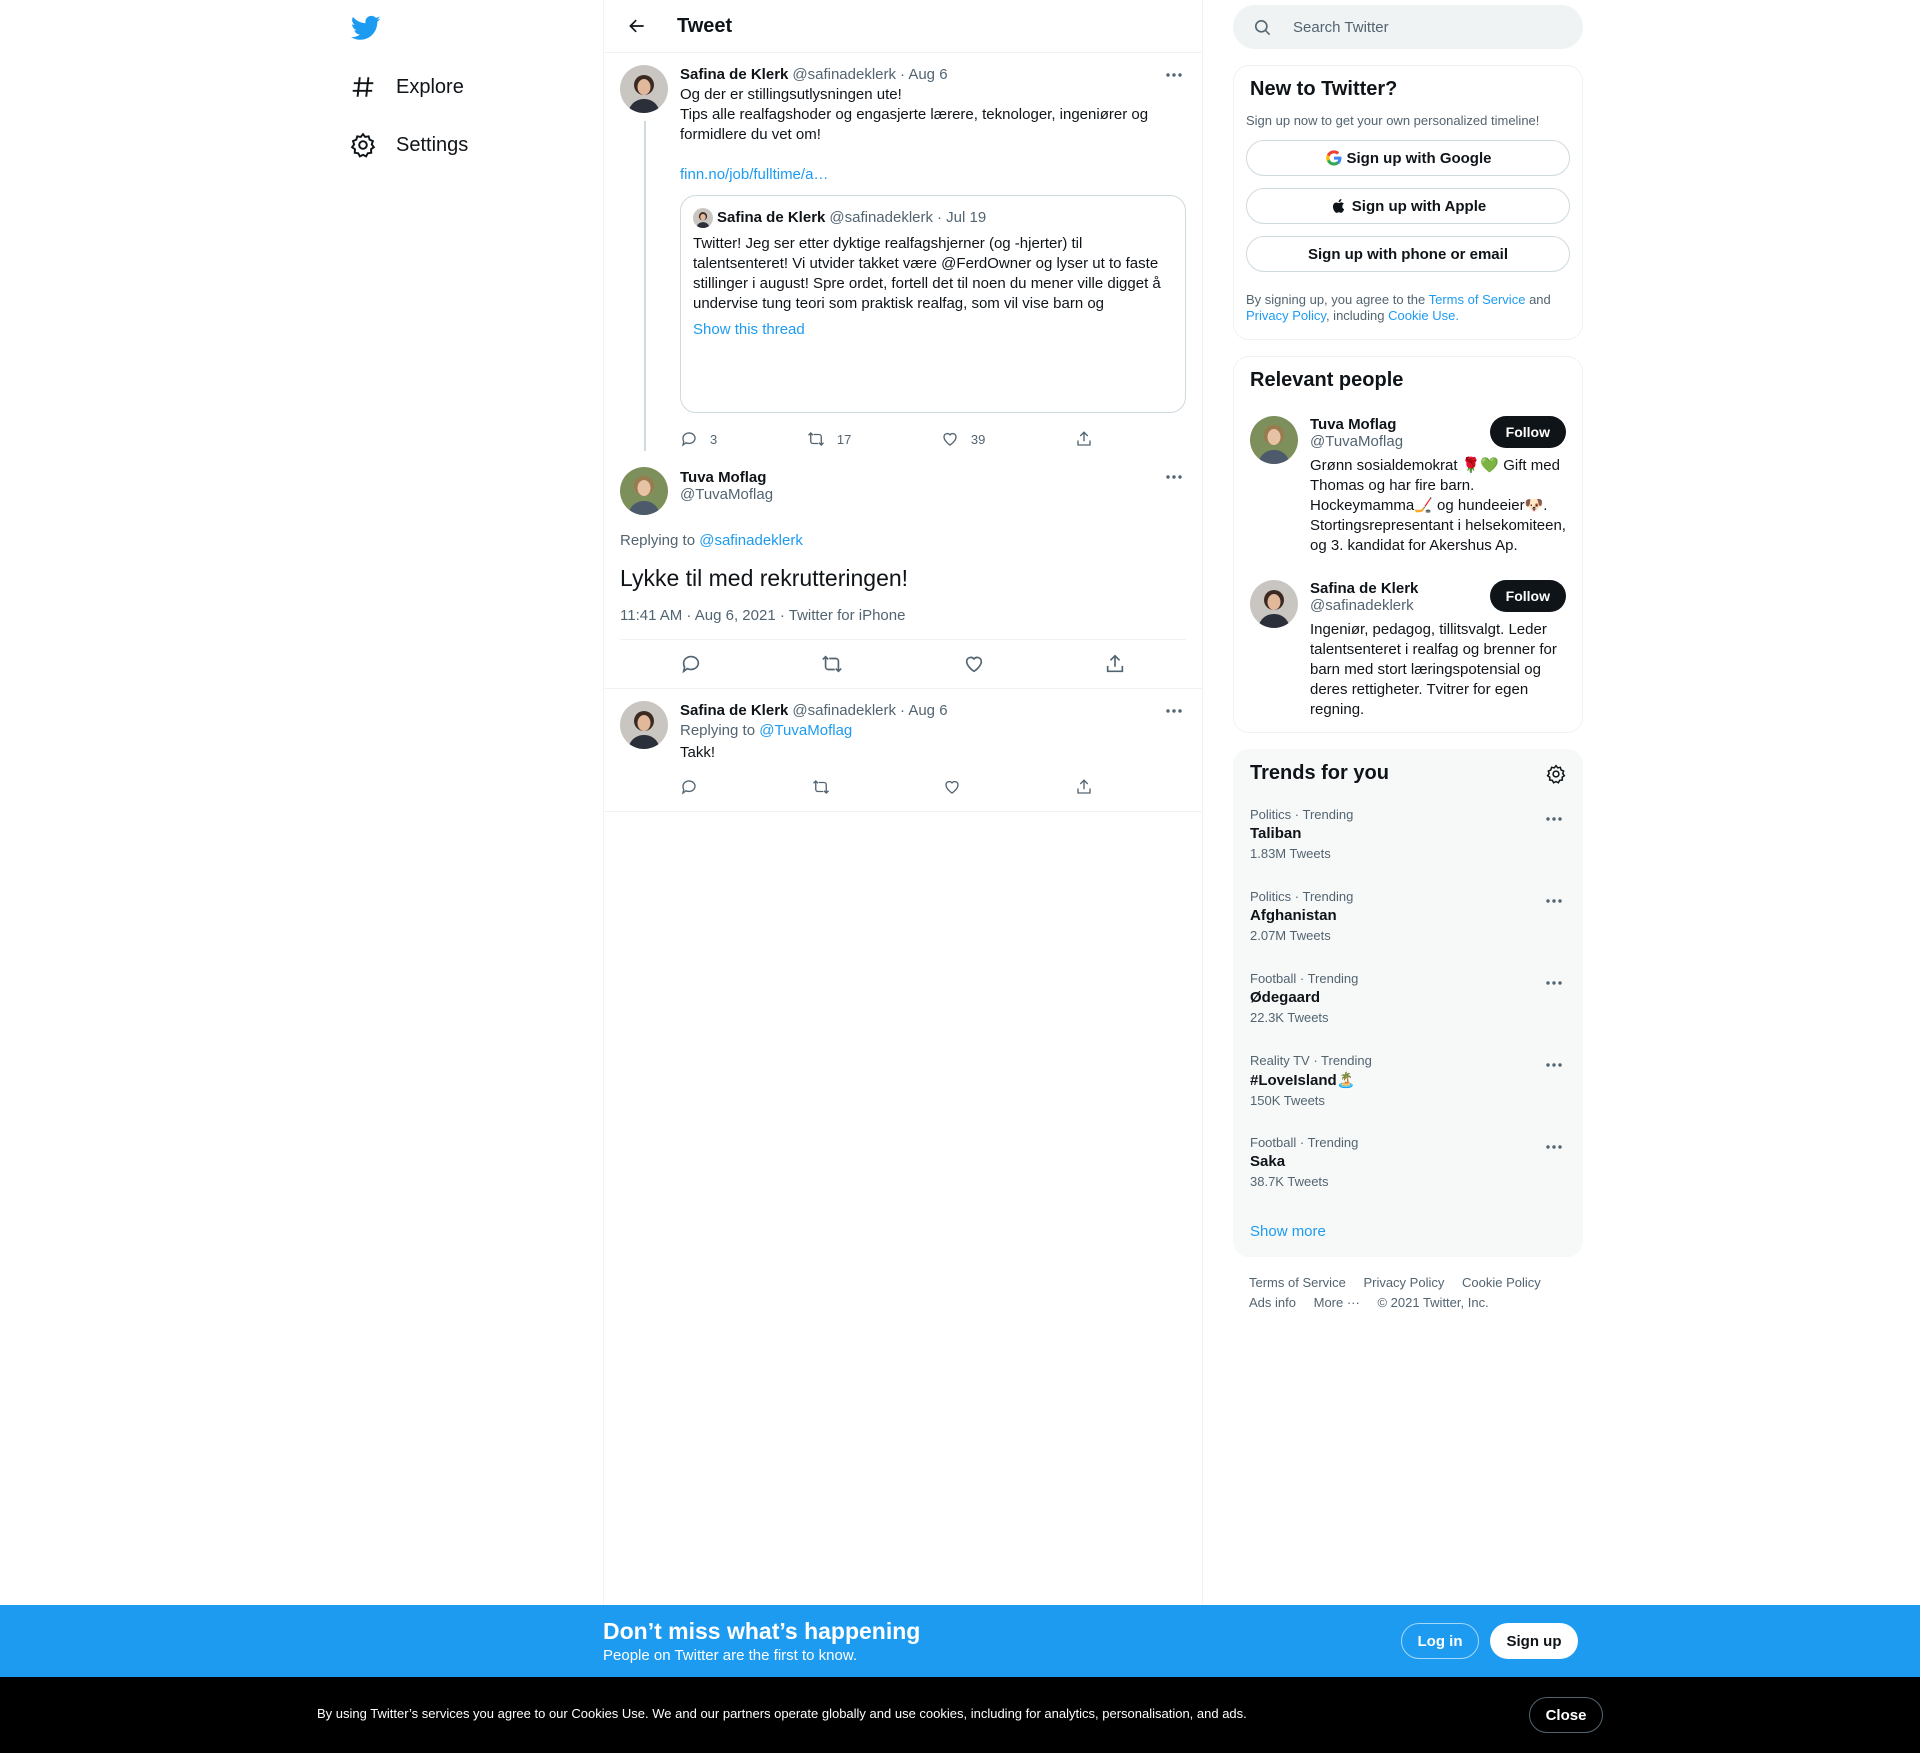 The image size is (1920, 1753). Describe the element at coordinates (958, 787) in the screenshot. I see `like-button` at that location.